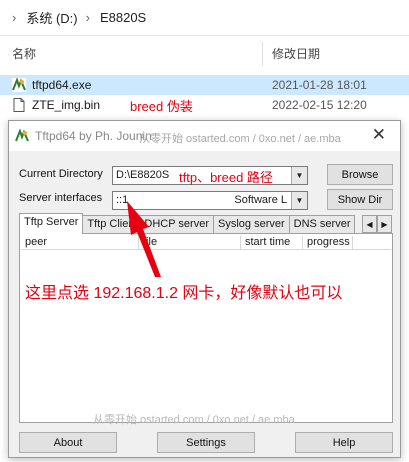 The width and height of the screenshot is (409, 462). Describe the element at coordinates (68, 442) in the screenshot. I see `about-button: About` at that location.